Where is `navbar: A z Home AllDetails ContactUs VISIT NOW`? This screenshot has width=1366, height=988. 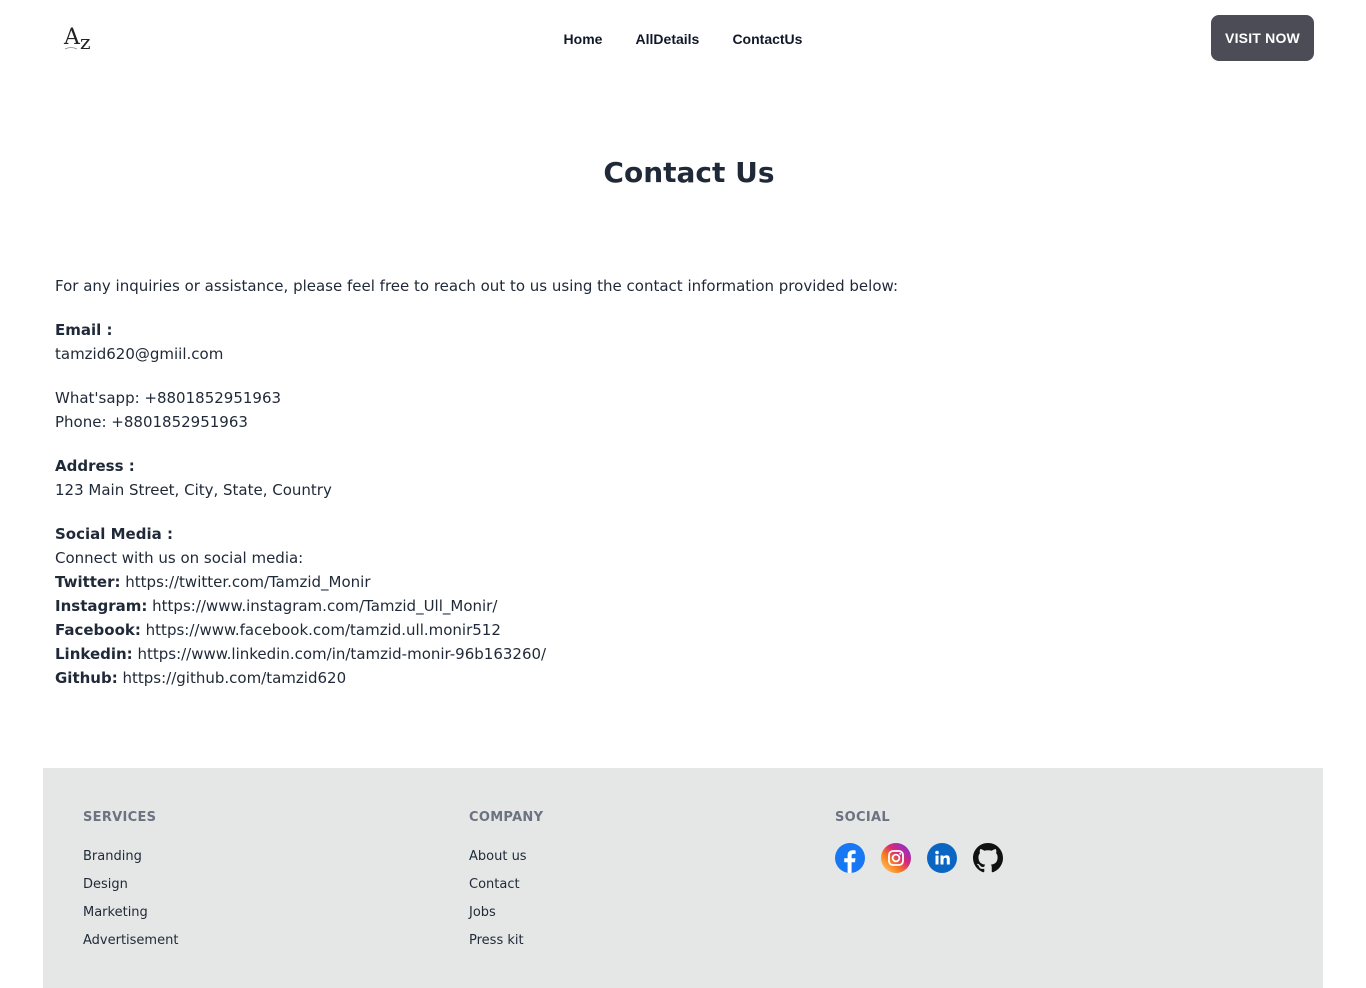
navbar: A z Home AllDetails ContactUs VISIT NOW is located at coordinates (683, 38).